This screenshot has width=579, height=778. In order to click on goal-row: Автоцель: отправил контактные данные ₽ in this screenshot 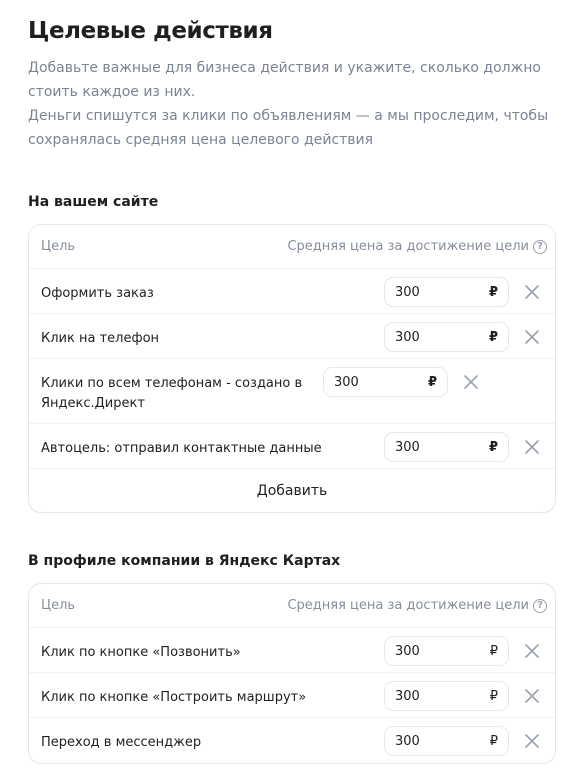, I will do `click(292, 446)`.